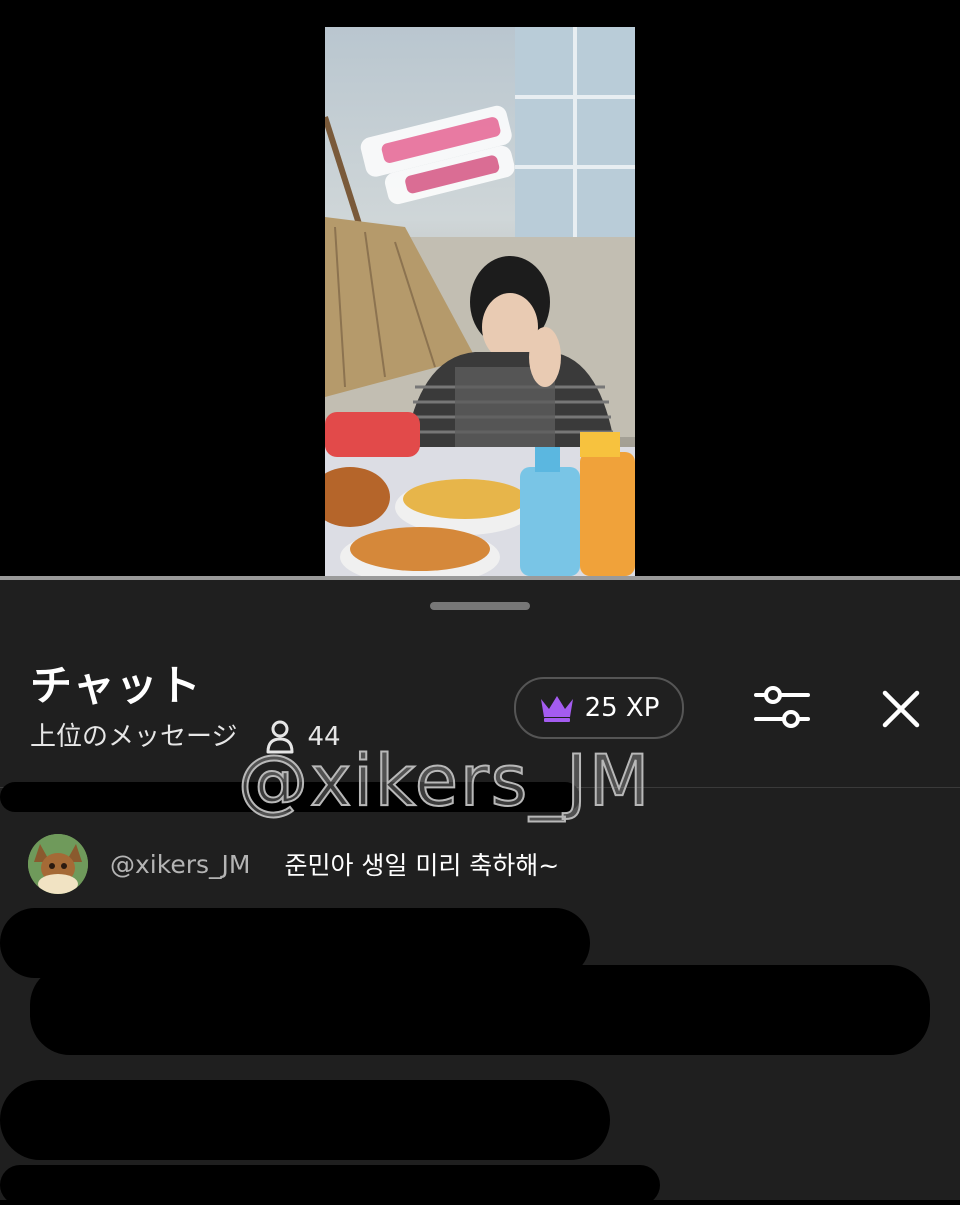  What do you see at coordinates (116, 685) in the screenshot?
I see `chat-title: チャット` at bounding box center [116, 685].